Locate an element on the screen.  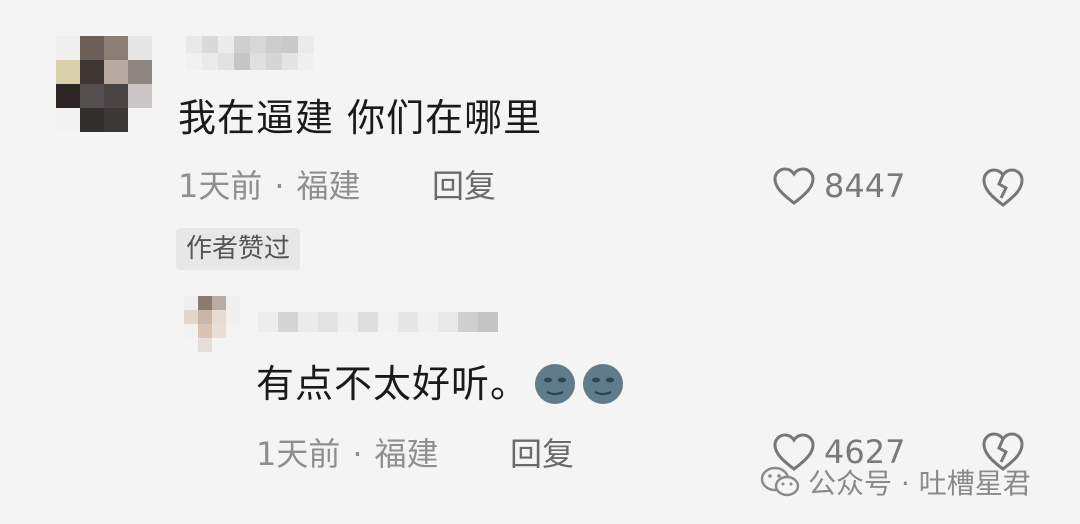
avatar is located at coordinates (104, 84).